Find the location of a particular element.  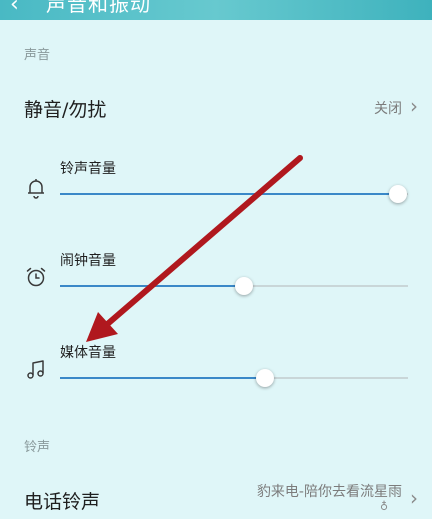

alarm-volume-knob is located at coordinates (244, 286).